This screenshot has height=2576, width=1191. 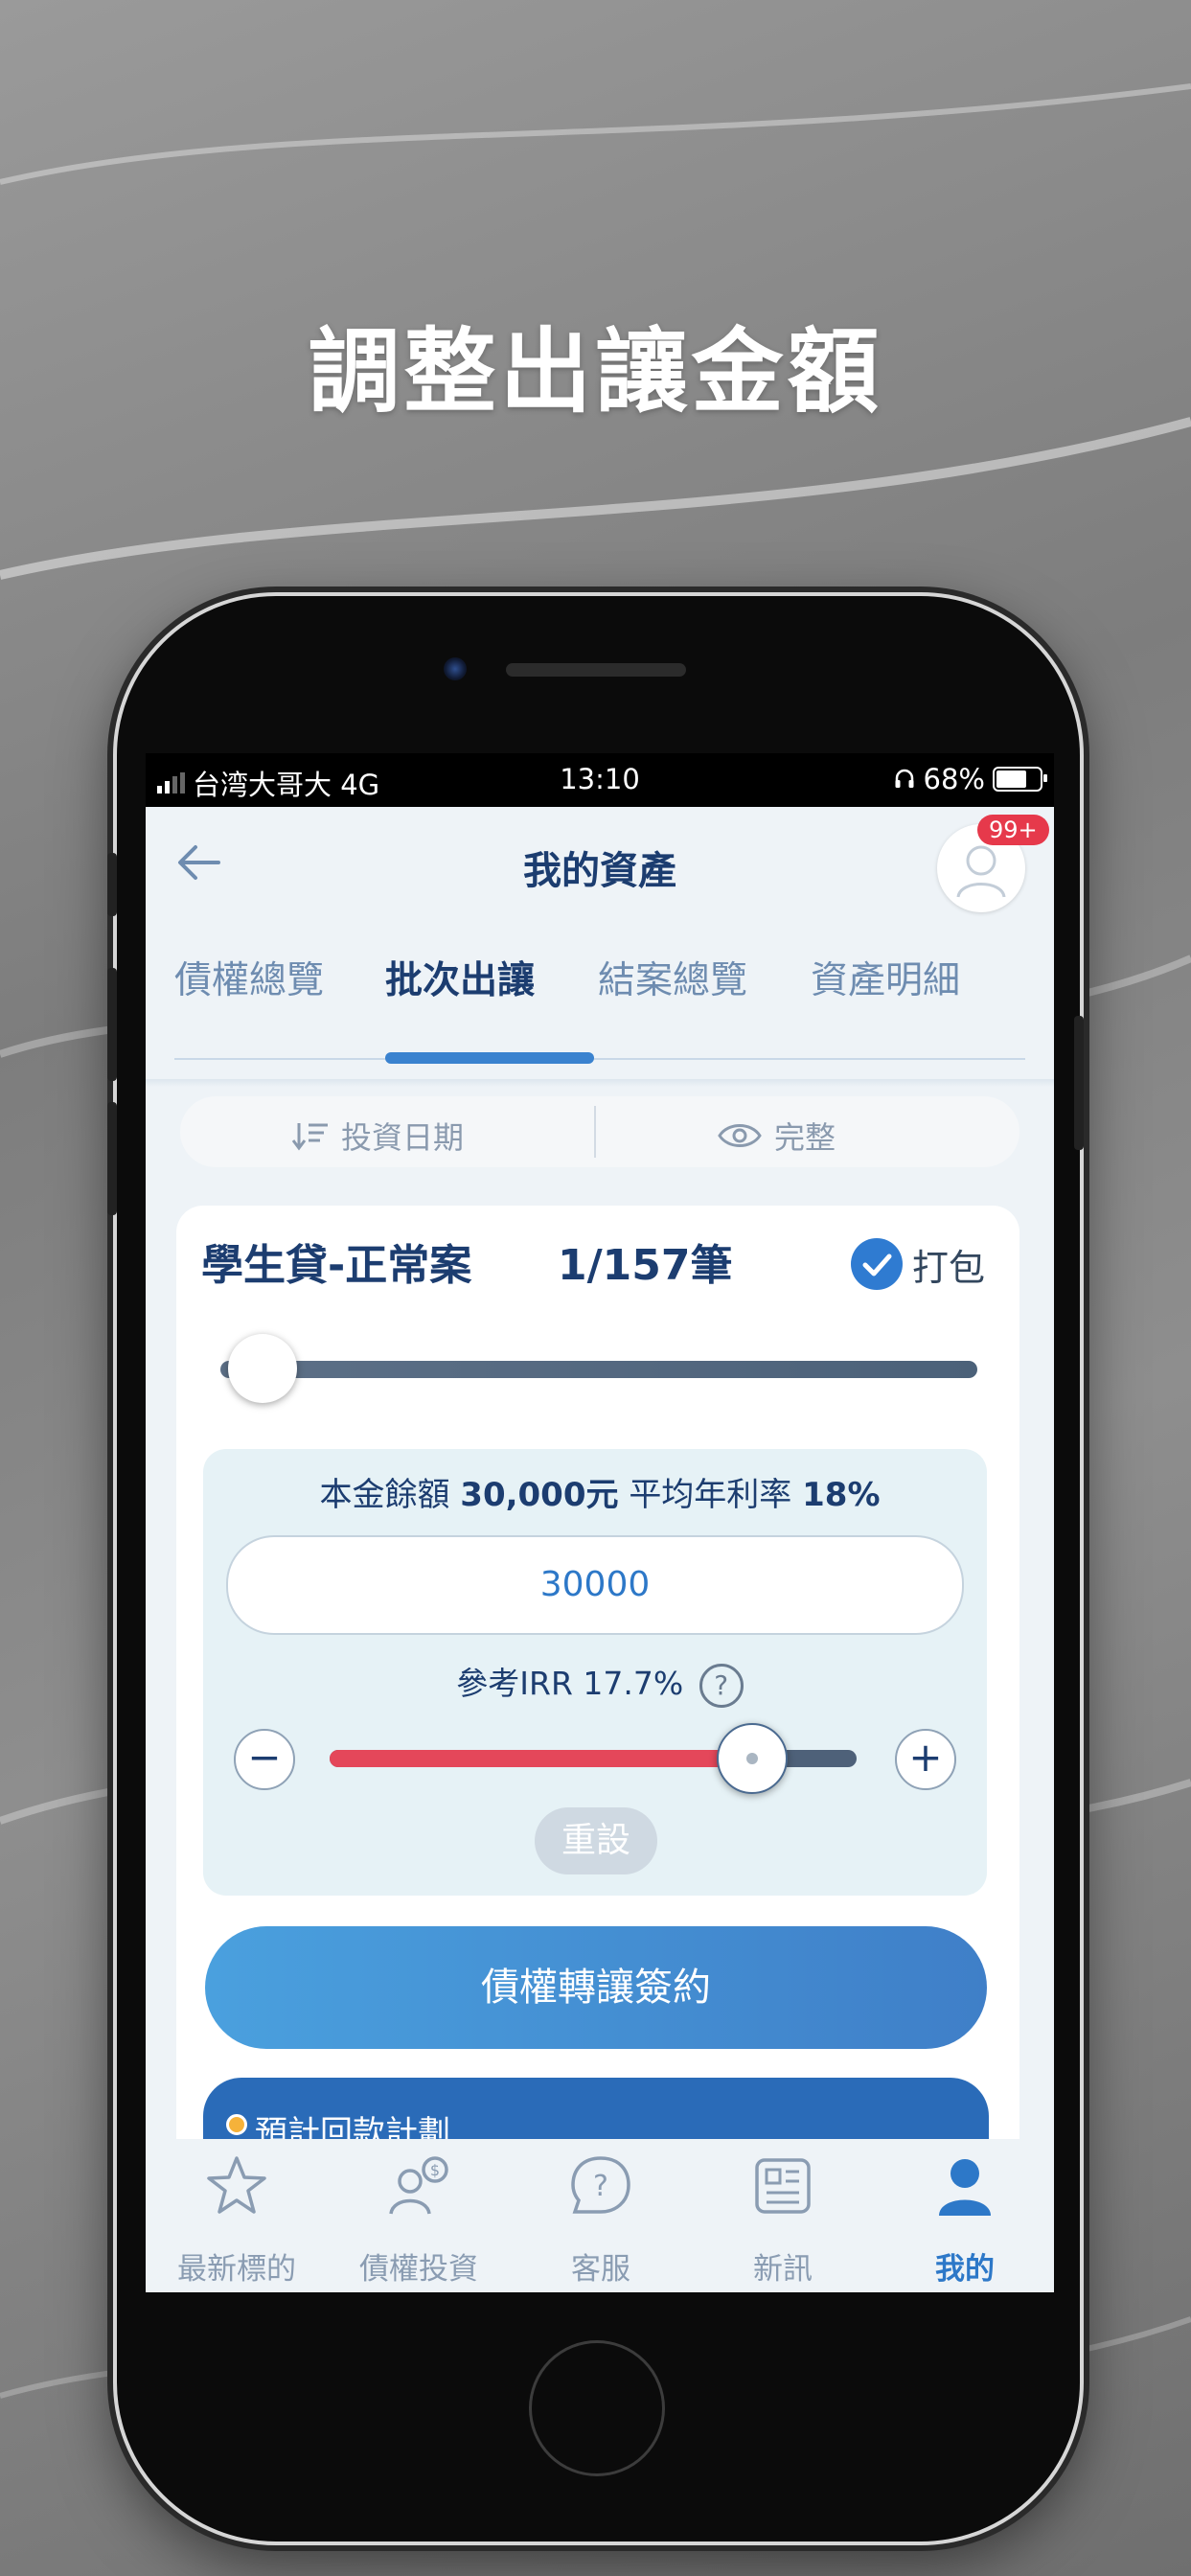 What do you see at coordinates (595, 1585) in the screenshot?
I see `amount-input: 30000` at bounding box center [595, 1585].